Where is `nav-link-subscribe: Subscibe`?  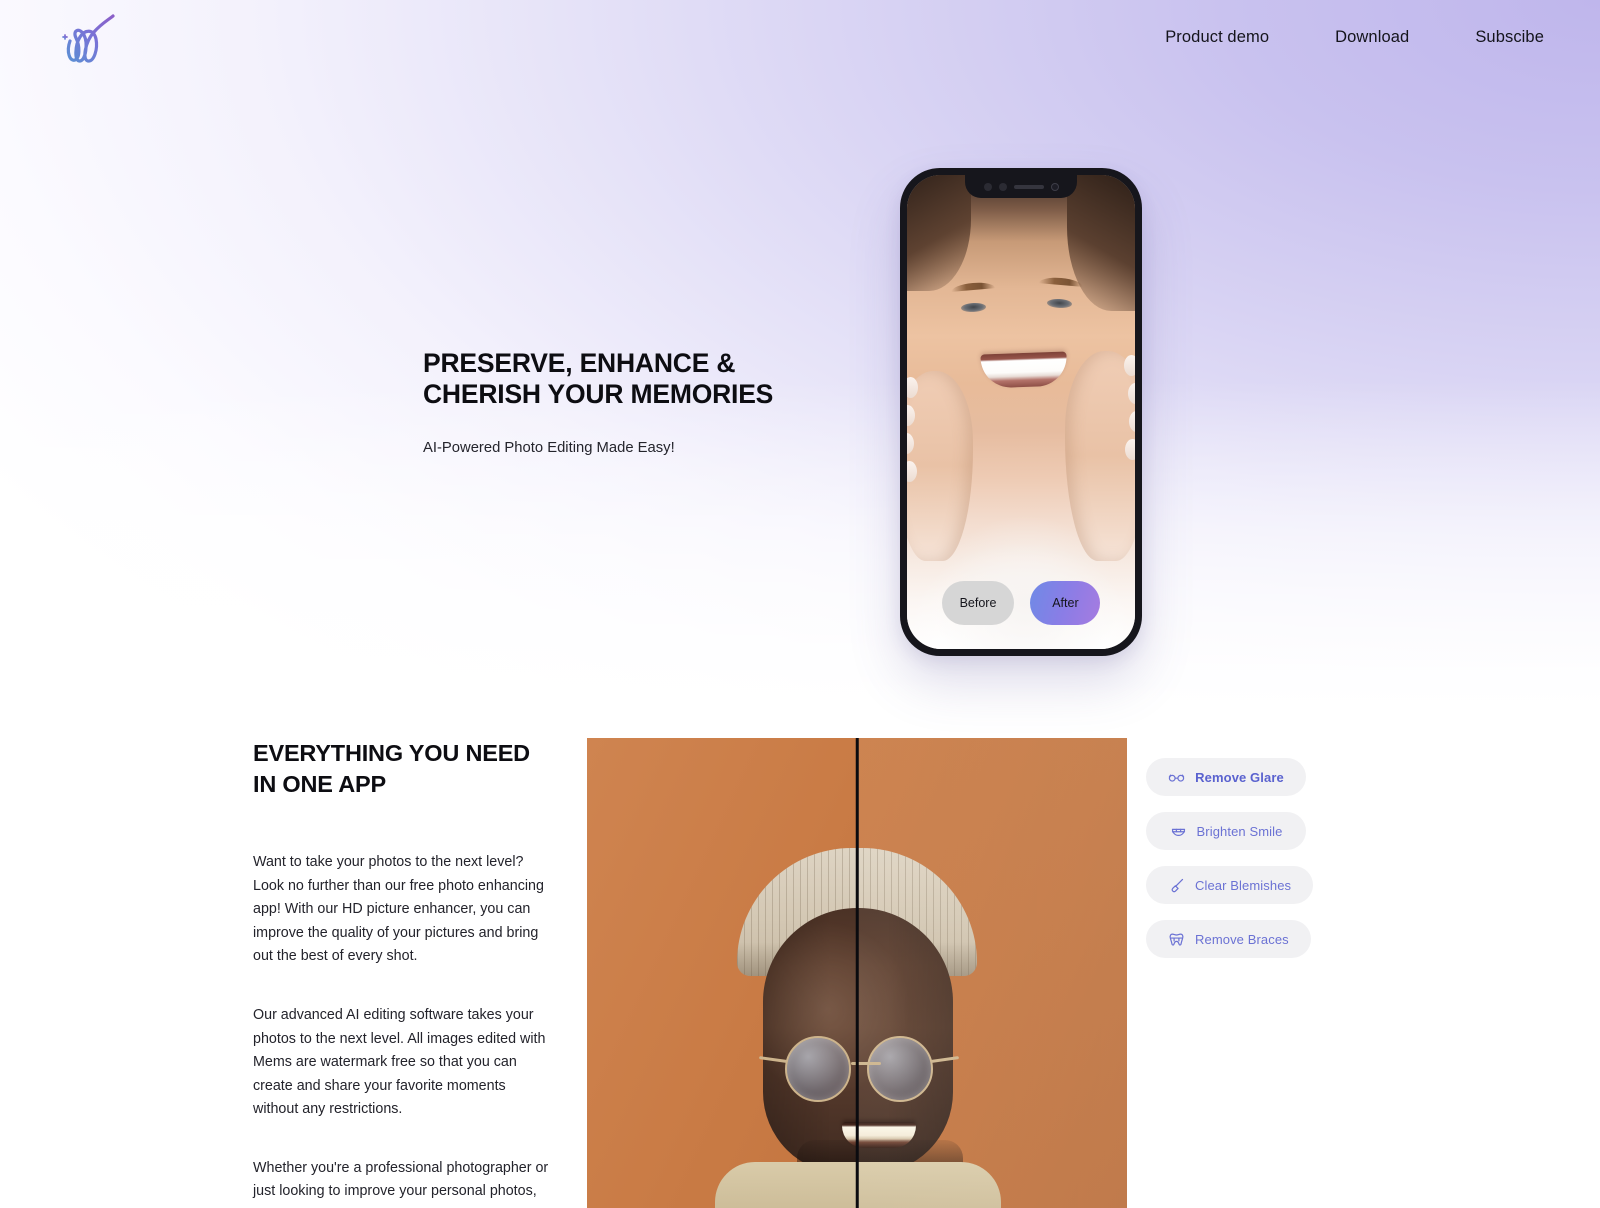 nav-link-subscribe: Subscibe is located at coordinates (1509, 37).